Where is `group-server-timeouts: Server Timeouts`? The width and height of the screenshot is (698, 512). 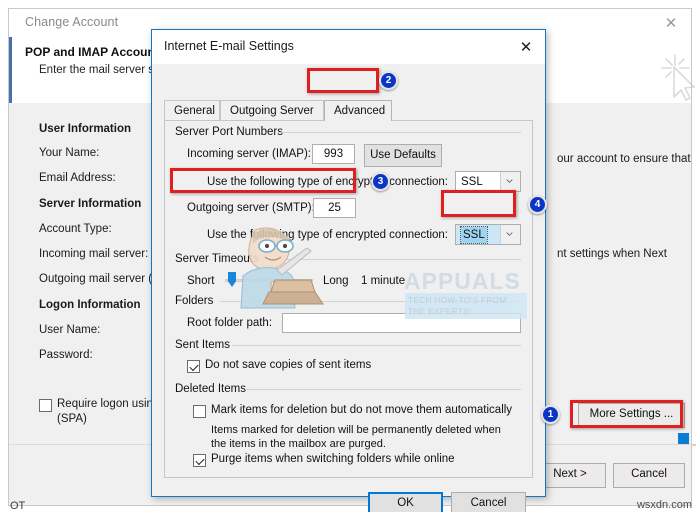 group-server-timeouts: Server Timeouts is located at coordinates (217, 259).